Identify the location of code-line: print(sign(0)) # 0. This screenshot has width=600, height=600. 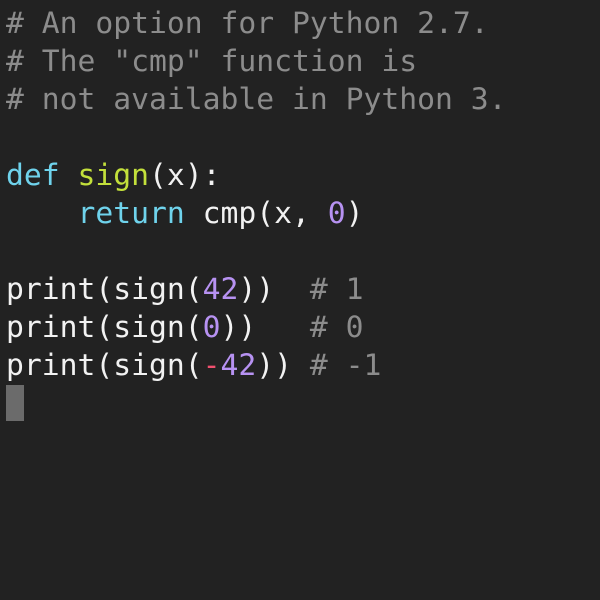
(256, 328).